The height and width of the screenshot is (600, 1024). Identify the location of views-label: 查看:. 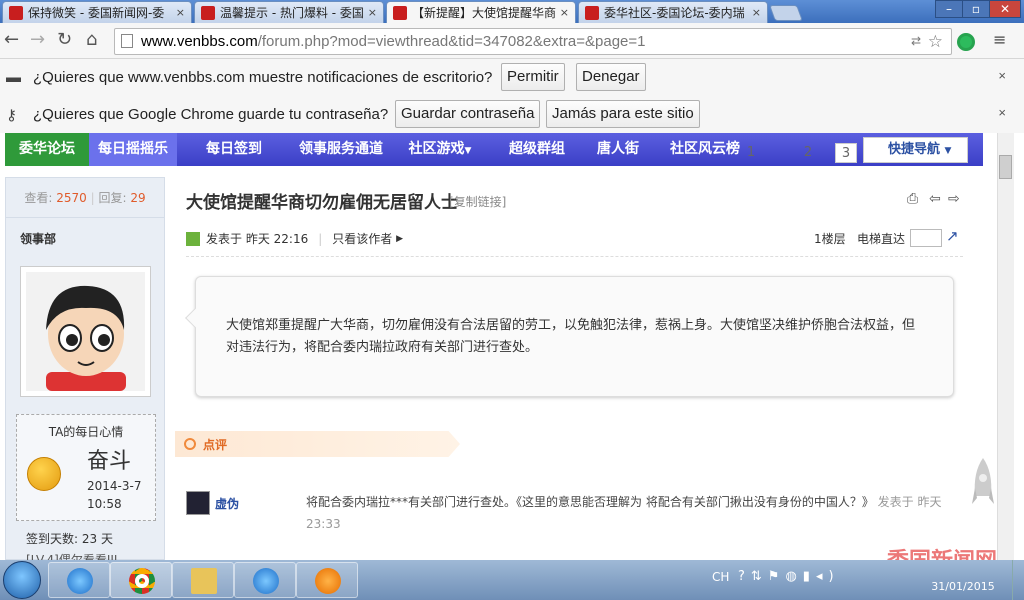
(38, 198).